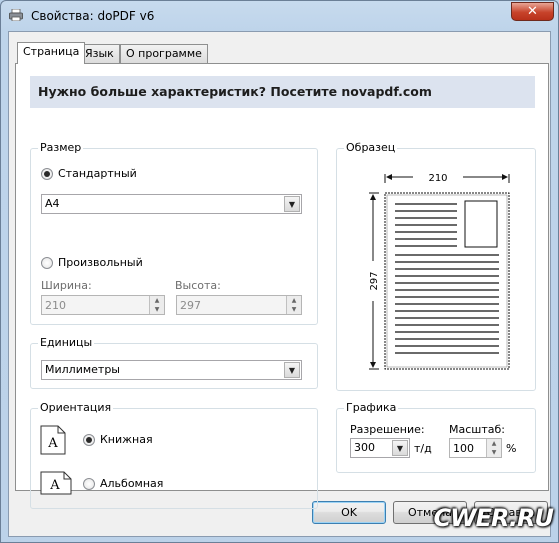  Describe the element at coordinates (126, 439) in the screenshot. I see `portrait-label: Книжная` at that location.